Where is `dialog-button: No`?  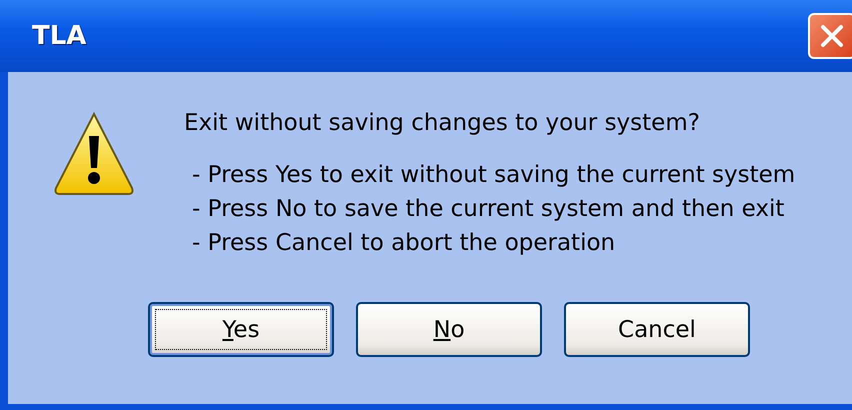
dialog-button: No is located at coordinates (449, 329).